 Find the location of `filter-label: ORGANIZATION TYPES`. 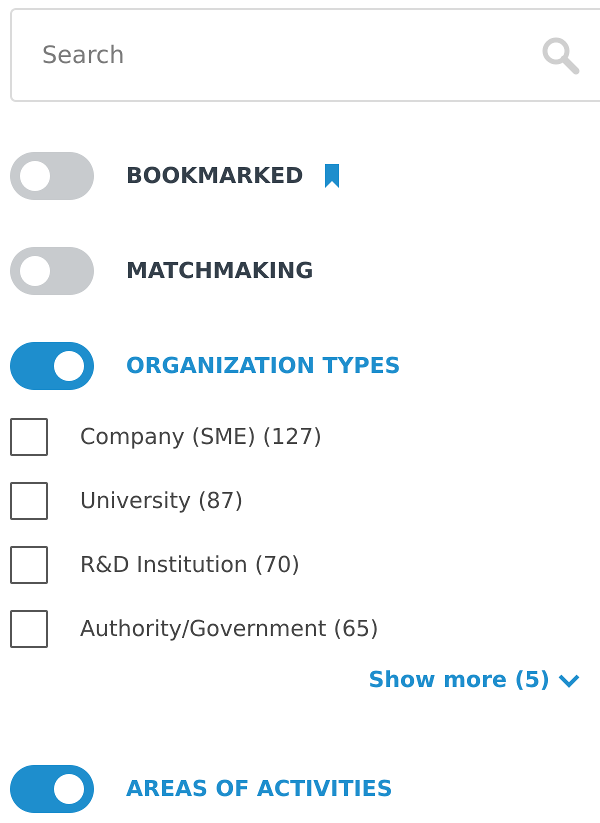

filter-label: ORGANIZATION TYPES is located at coordinates (263, 366).